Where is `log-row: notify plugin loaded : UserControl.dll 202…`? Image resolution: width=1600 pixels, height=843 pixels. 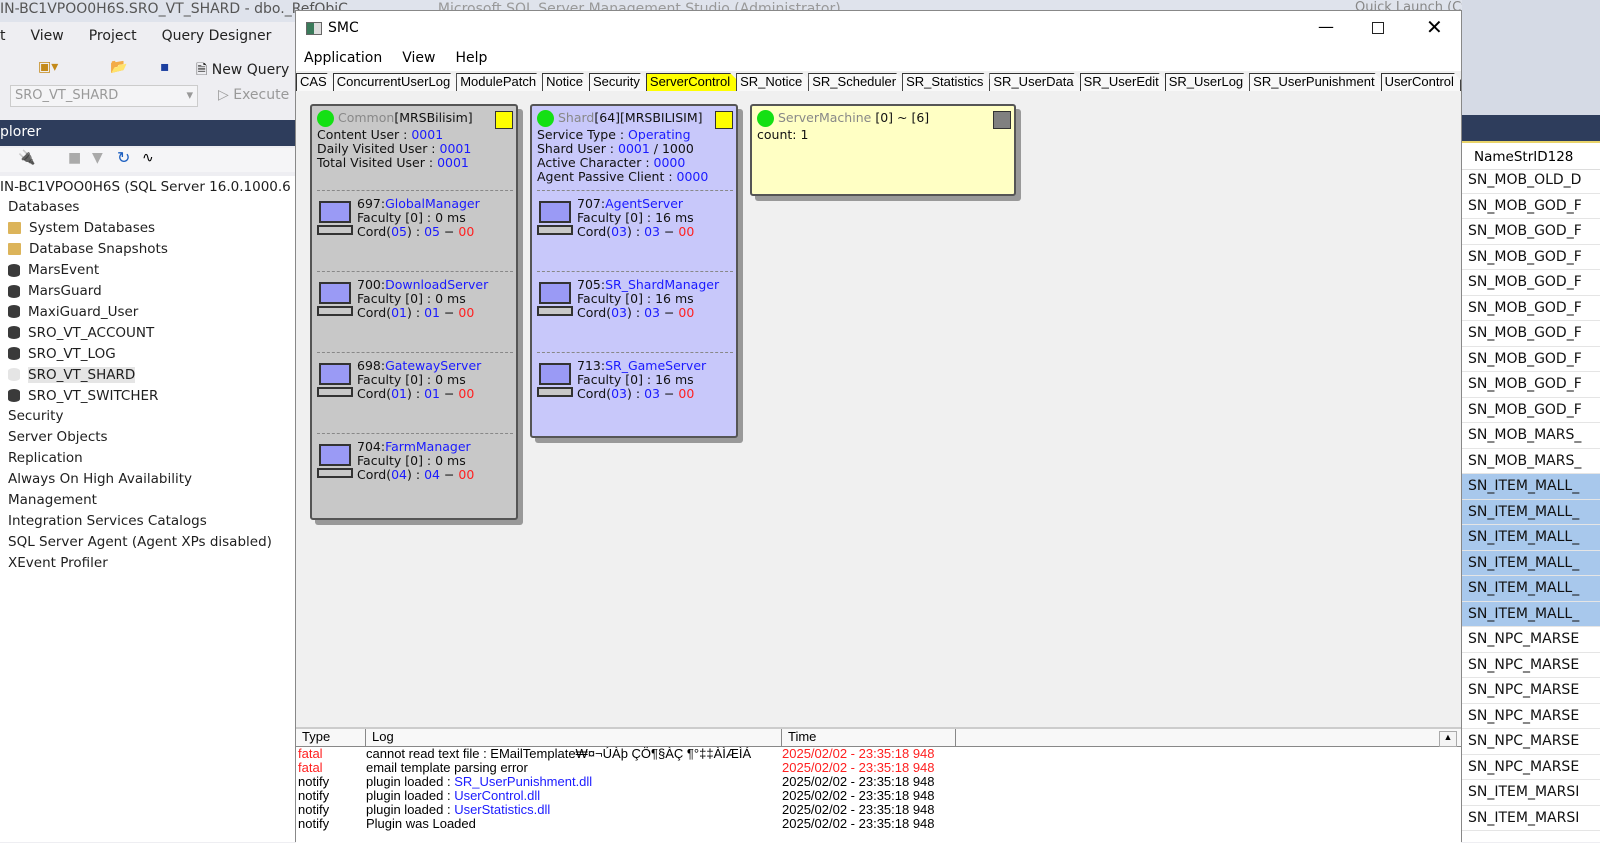 log-row: notify plugin loaded : UserControl.dll 202… is located at coordinates (878, 796).